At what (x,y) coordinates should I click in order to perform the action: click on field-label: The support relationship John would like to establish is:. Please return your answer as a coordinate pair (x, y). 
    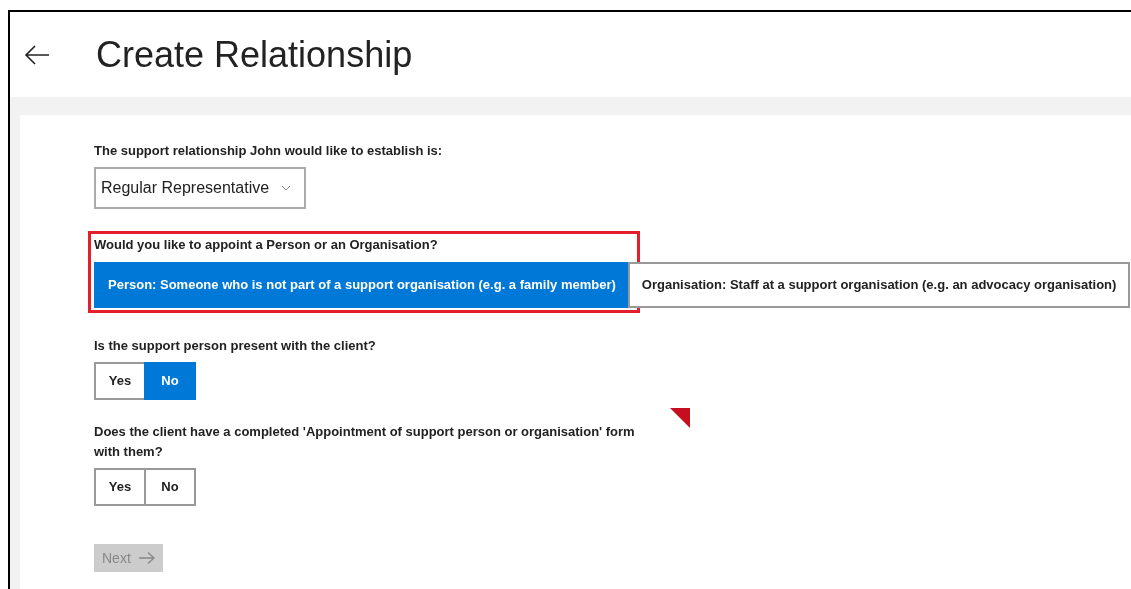
    Looking at the image, I should click on (269, 151).